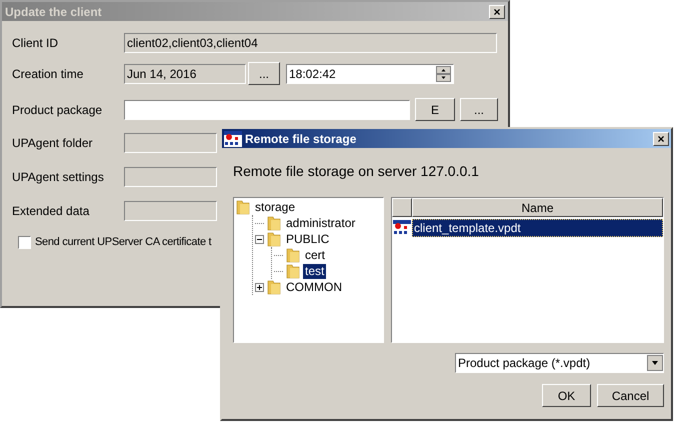 This screenshot has width=676, height=422. I want to click on tree-item: administrator, so click(321, 223).